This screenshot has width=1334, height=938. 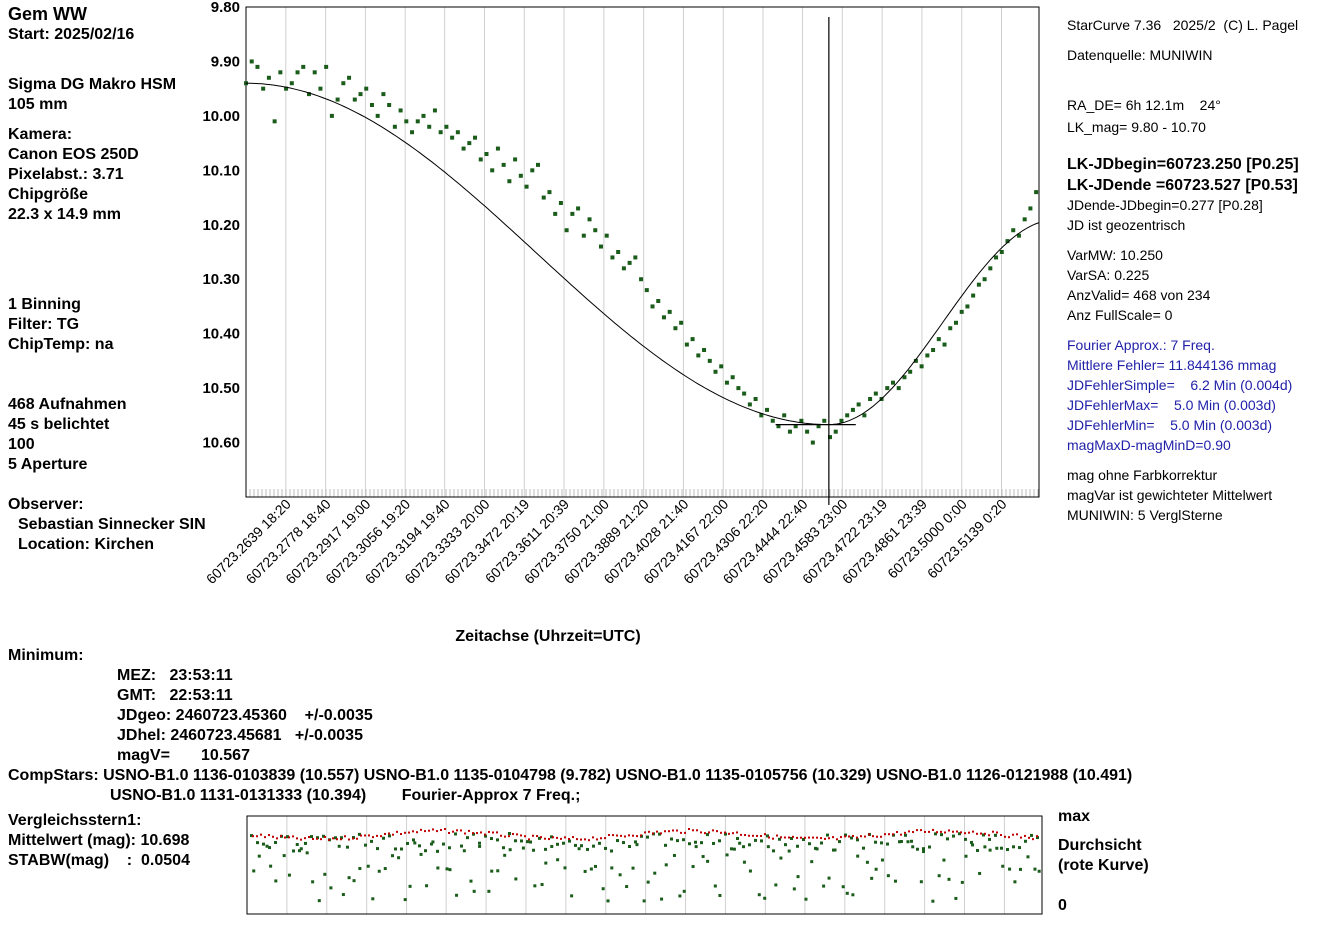 I want to click on transparency-zero-label: 0, so click(x=1062, y=905).